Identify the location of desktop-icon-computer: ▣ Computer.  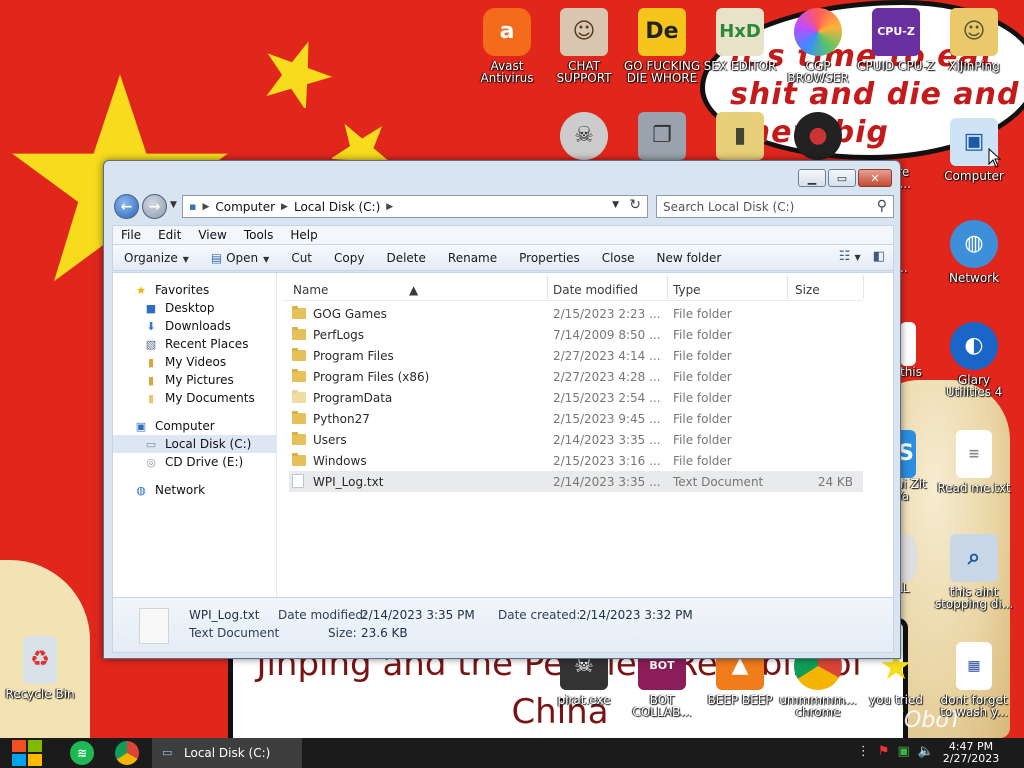
(974, 150).